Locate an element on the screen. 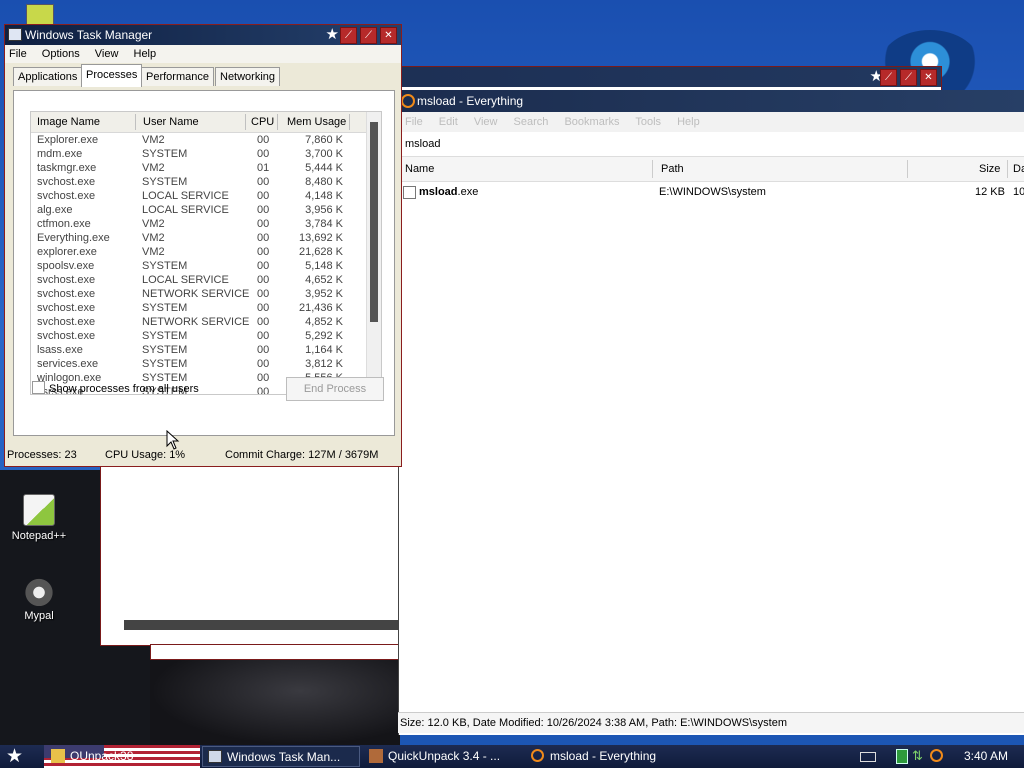 Image resolution: width=1024 pixels, height=768 pixels. process-row: spoolsv.exe SYSTEM 00 5,148 K is located at coordinates (206, 266).